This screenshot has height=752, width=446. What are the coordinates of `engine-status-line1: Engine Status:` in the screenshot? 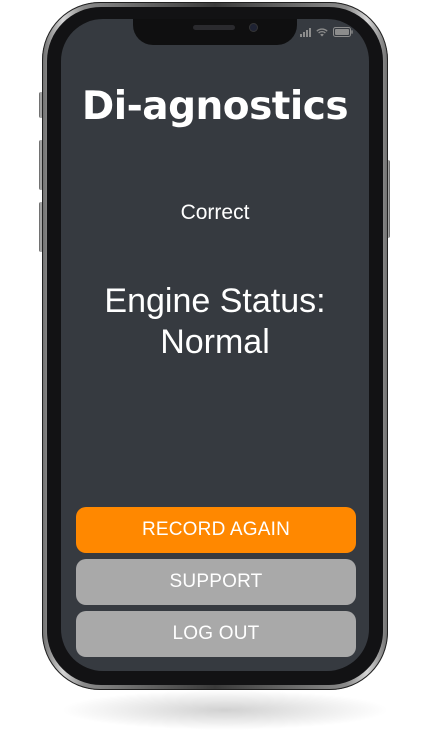 It's located at (215, 301).